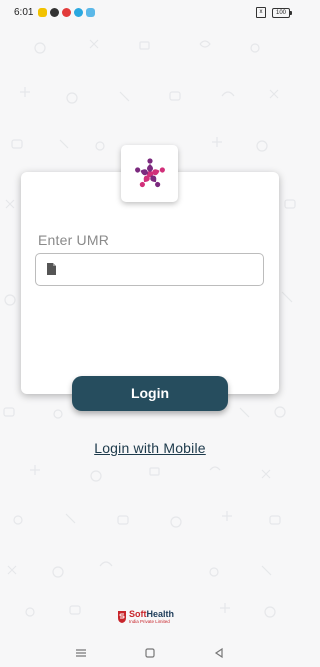  I want to click on umr-field, so click(149, 270).